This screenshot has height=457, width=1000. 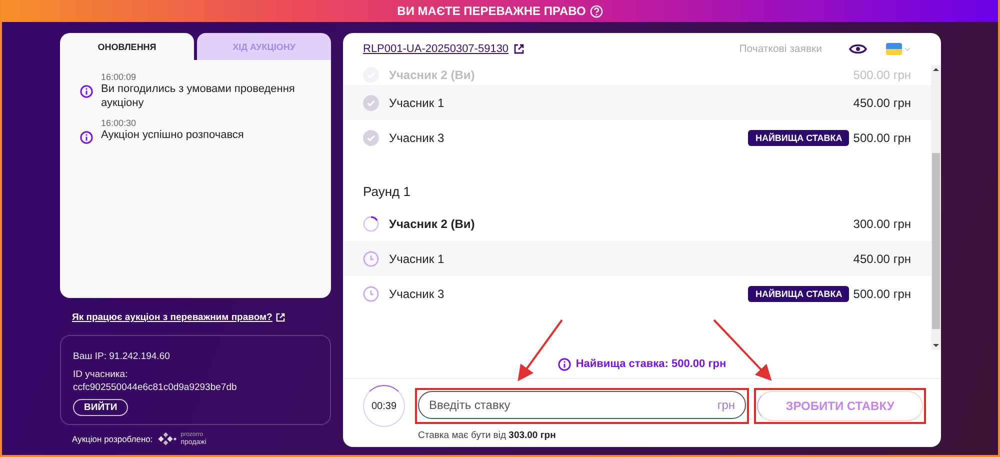 What do you see at coordinates (651, 364) in the screenshot?
I see `highest-bid-info: Найвища ставка: 500.00 грн` at bounding box center [651, 364].